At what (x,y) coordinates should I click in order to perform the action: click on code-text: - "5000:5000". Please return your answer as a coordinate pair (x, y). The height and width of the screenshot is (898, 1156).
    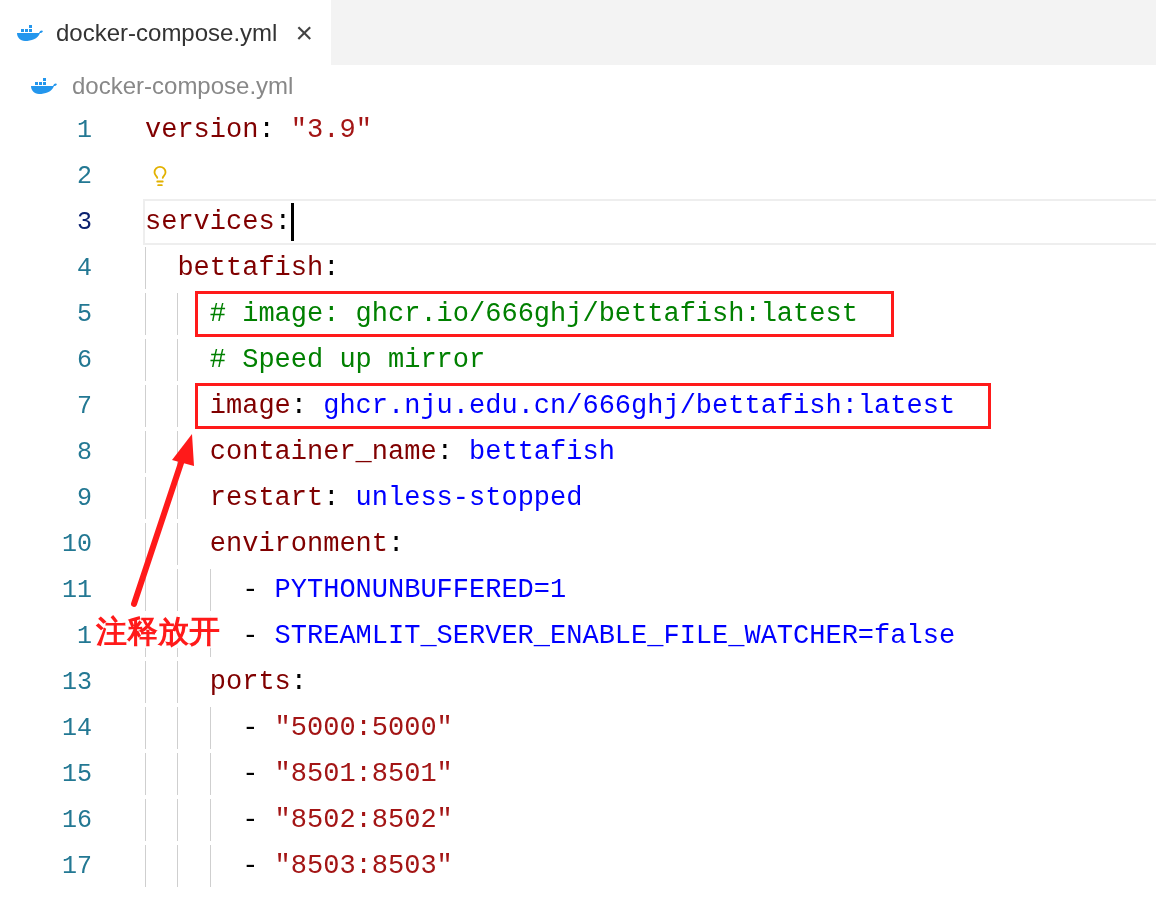
    Looking at the image, I should click on (347, 728).